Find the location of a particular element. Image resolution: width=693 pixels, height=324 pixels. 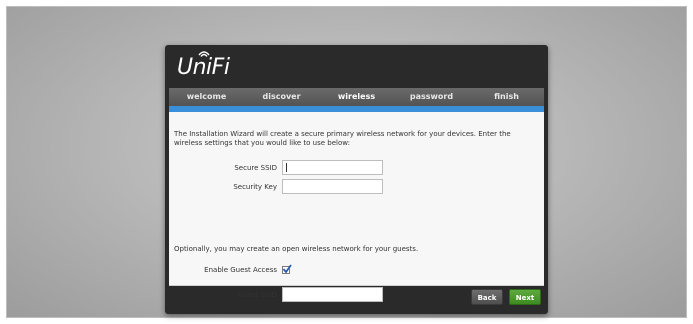

security-key-row: Security Key is located at coordinates (276, 186).